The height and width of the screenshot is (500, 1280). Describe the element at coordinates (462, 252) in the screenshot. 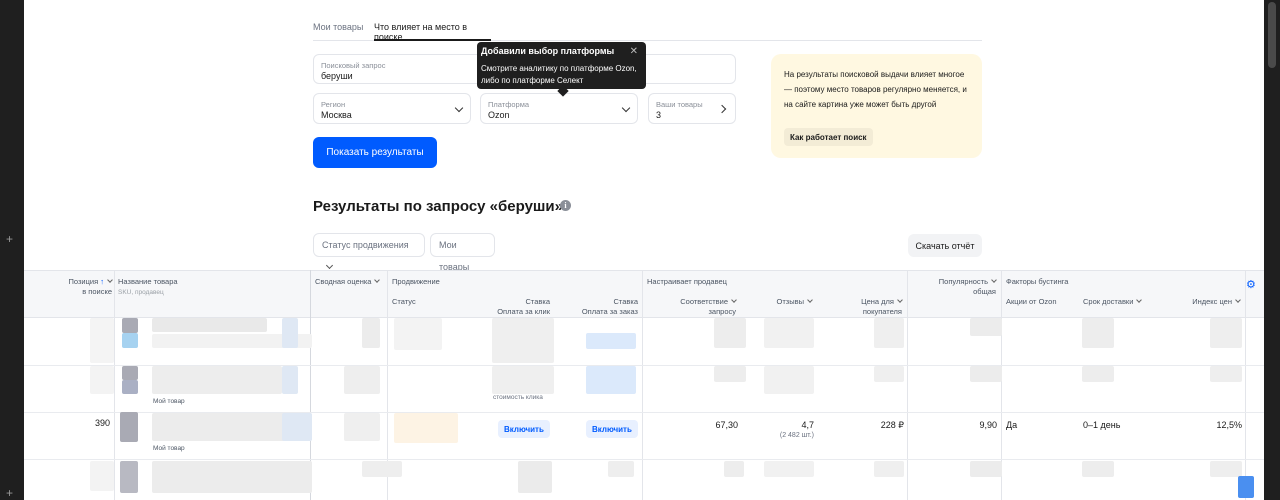

I see `my-items-filter: Мои товары` at that location.